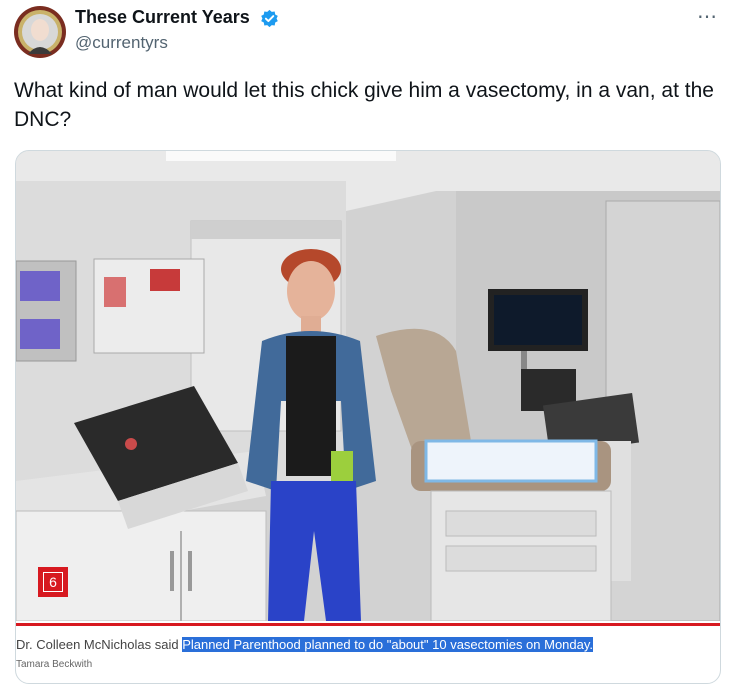  I want to click on gallery-count-badge: 6, so click(53, 582).